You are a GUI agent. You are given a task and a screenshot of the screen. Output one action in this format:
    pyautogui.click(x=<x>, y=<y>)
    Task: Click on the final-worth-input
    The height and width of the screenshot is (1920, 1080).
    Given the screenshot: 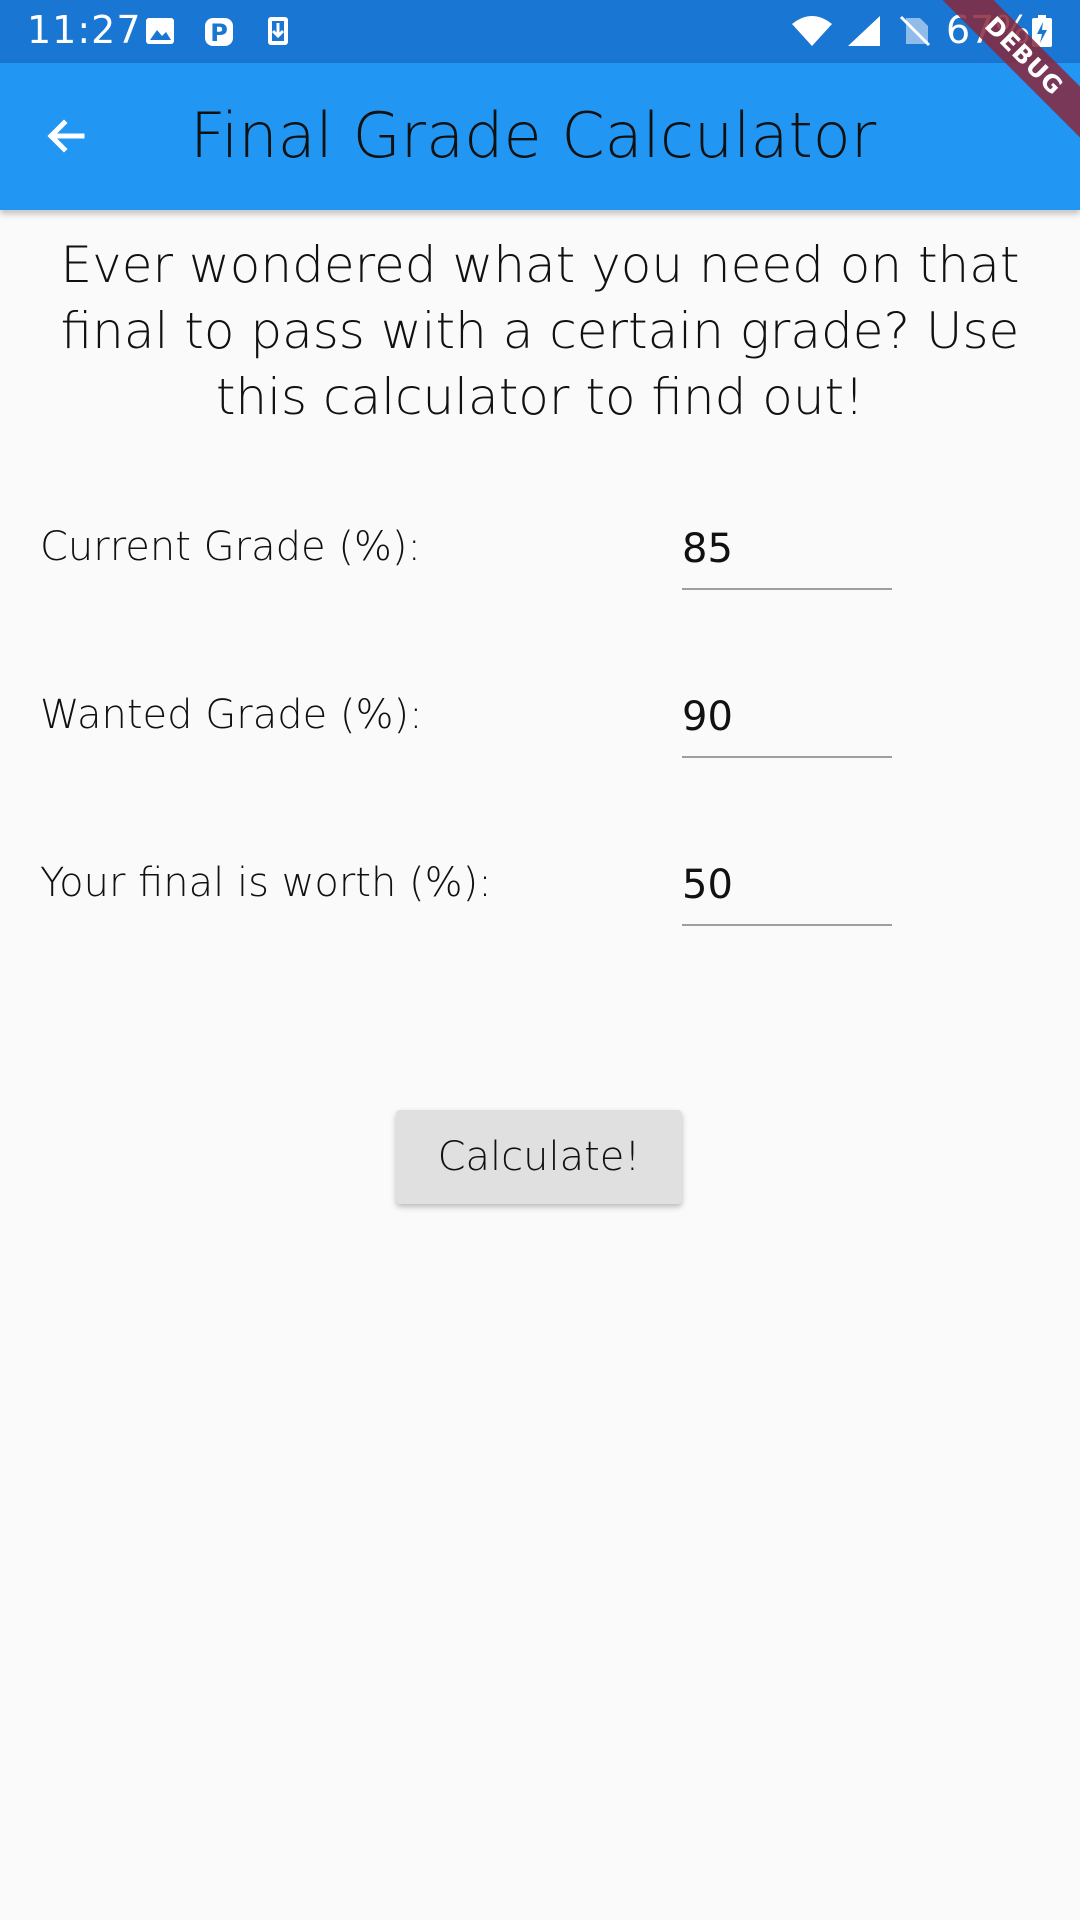 What is the action you would take?
    pyautogui.click(x=787, y=886)
    